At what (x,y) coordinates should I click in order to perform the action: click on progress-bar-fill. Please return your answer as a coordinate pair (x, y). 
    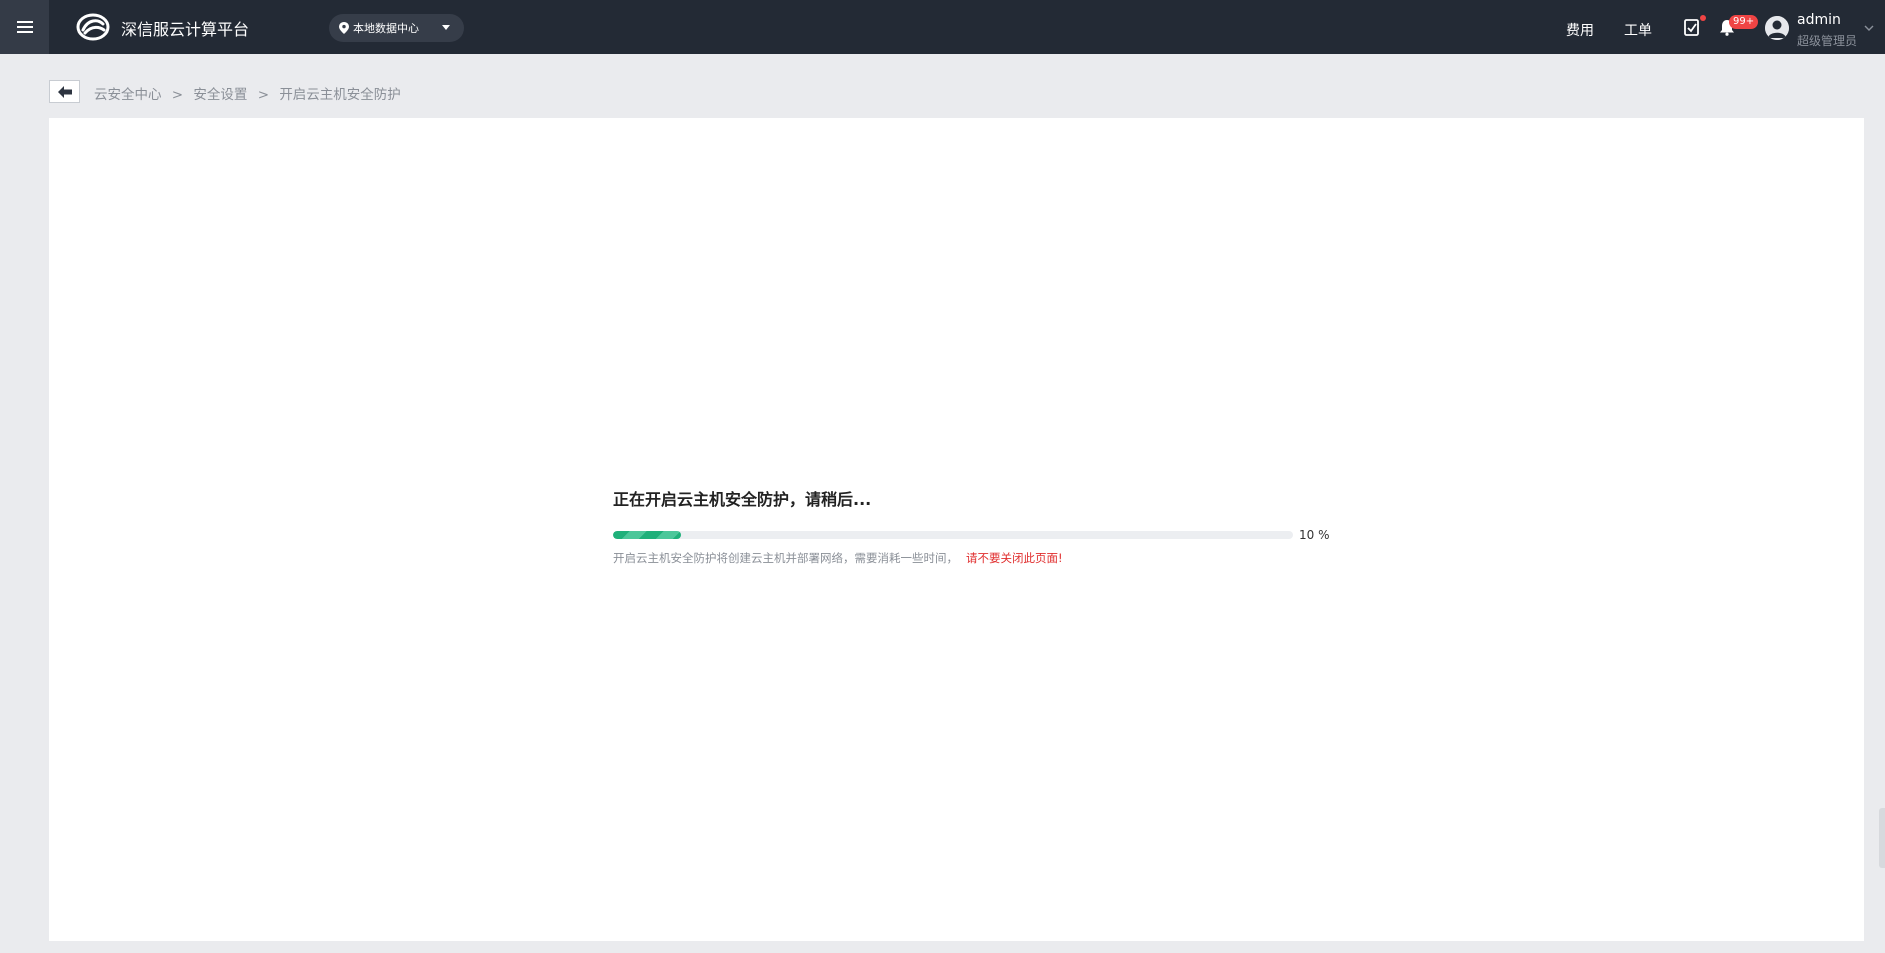
    Looking at the image, I should click on (647, 535).